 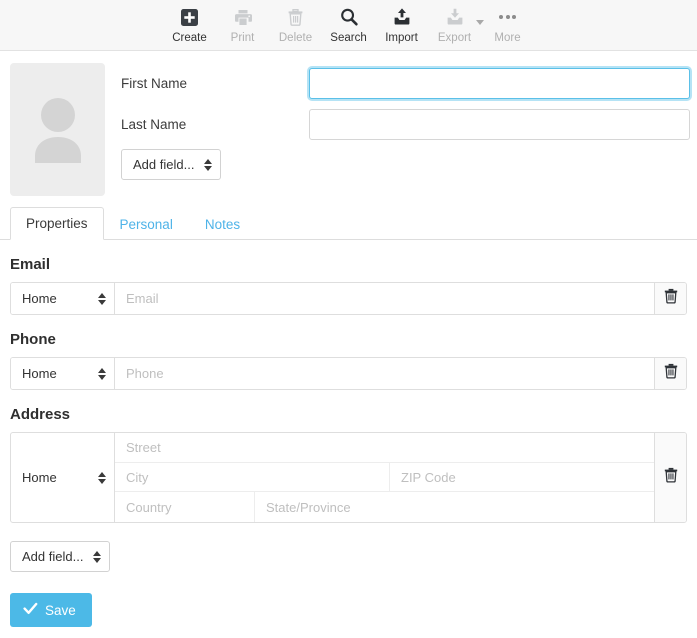 What do you see at coordinates (295, 17) in the screenshot?
I see `delete-icon` at bounding box center [295, 17].